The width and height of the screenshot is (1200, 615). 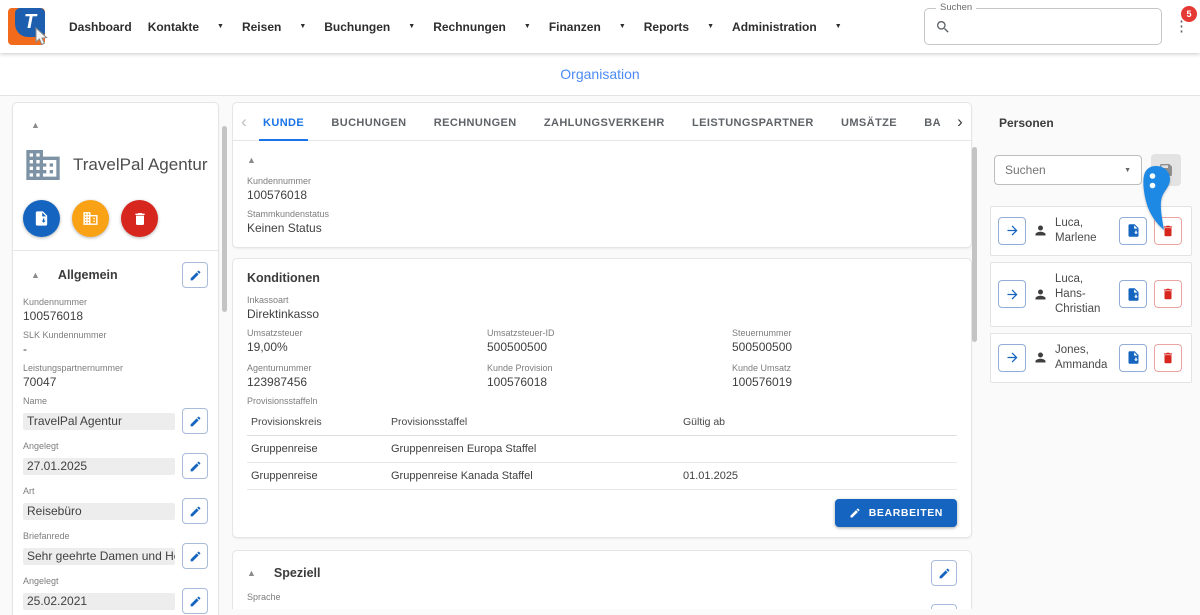 What do you see at coordinates (99, 466) in the screenshot?
I see `angelegt-input: 27.01.2025` at bounding box center [99, 466].